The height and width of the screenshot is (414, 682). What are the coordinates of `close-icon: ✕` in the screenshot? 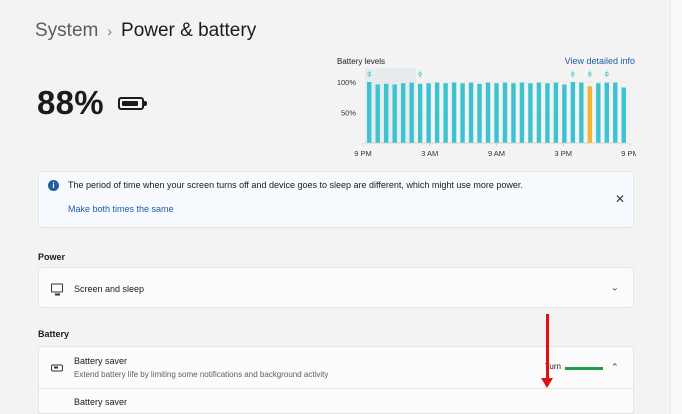 It's located at (620, 199).